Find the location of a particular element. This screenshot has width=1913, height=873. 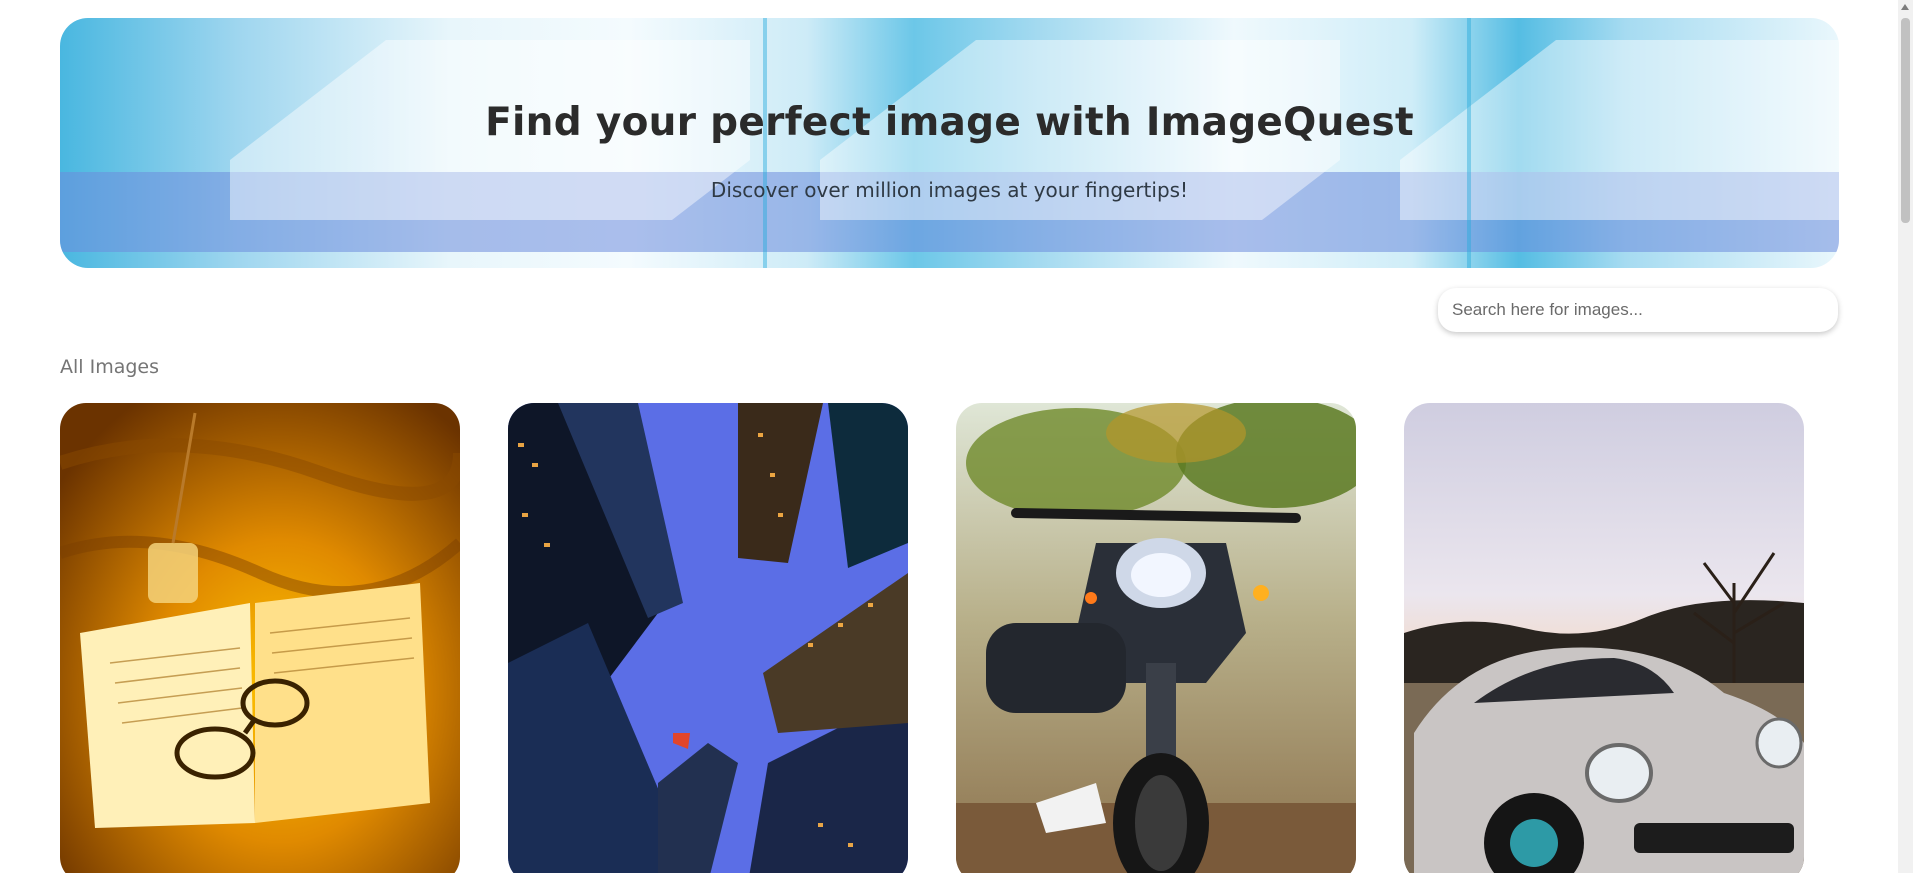

book-photo is located at coordinates (260, 638).